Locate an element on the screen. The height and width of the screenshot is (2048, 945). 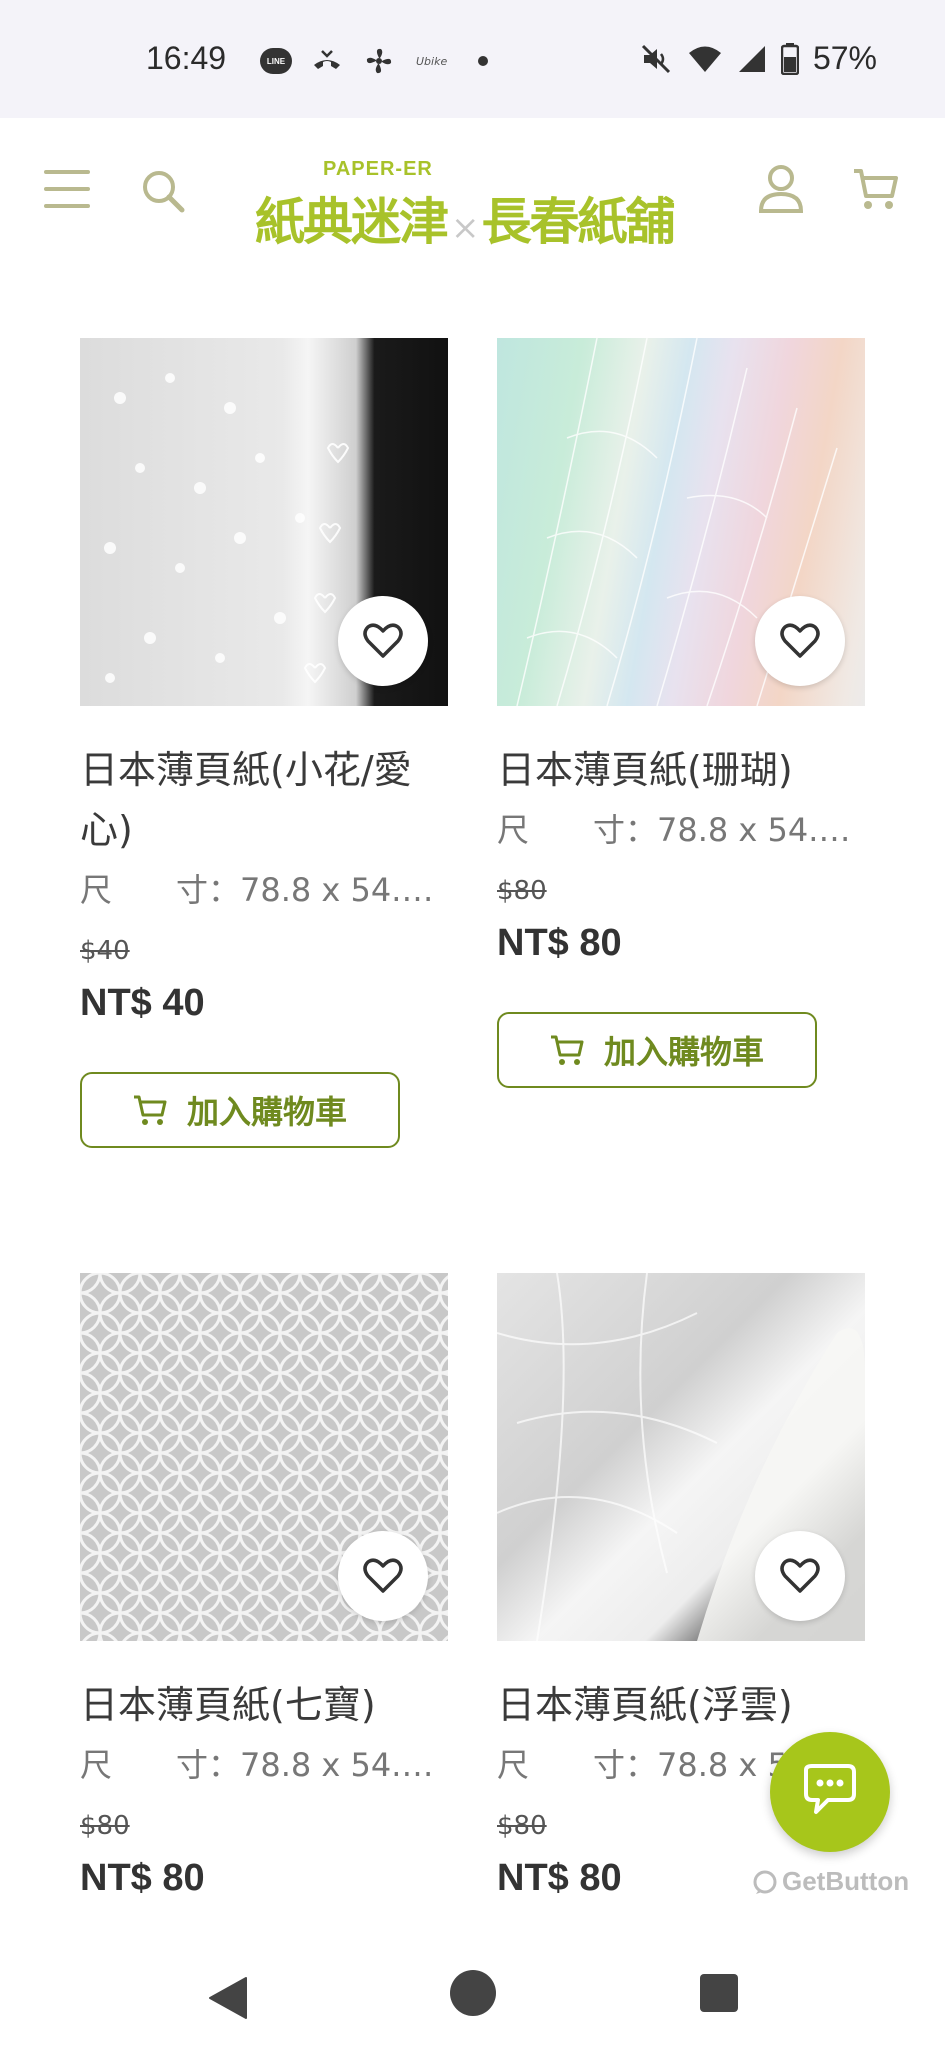
product-title: 日本薄頁紙(珊瑚) is located at coordinates (681, 770).